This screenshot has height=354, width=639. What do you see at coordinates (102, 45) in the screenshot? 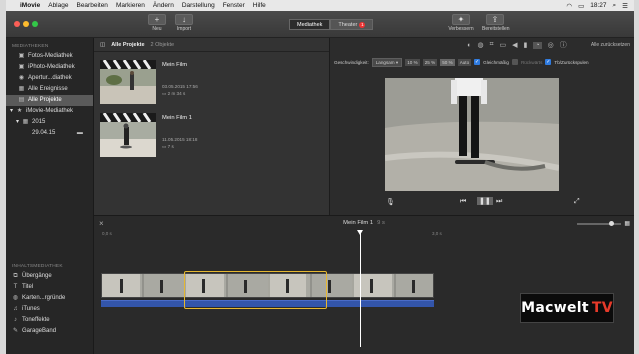
I see `toggle-sidebar-icon: ◫` at bounding box center [102, 45].